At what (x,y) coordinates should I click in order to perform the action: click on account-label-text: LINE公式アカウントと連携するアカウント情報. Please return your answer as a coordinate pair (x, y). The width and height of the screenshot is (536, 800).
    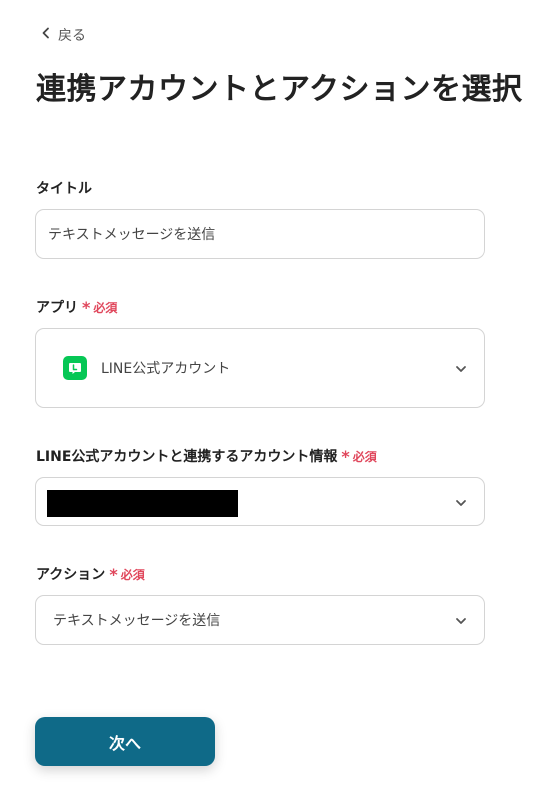
    Looking at the image, I should click on (187, 457).